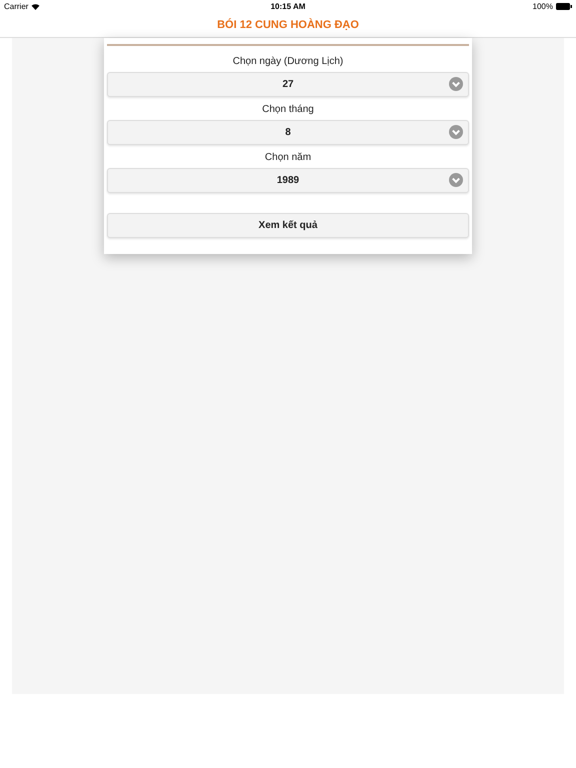 This screenshot has height=768, width=576. Describe the element at coordinates (288, 110) in the screenshot. I see `field-label: Chọn tháng` at that location.